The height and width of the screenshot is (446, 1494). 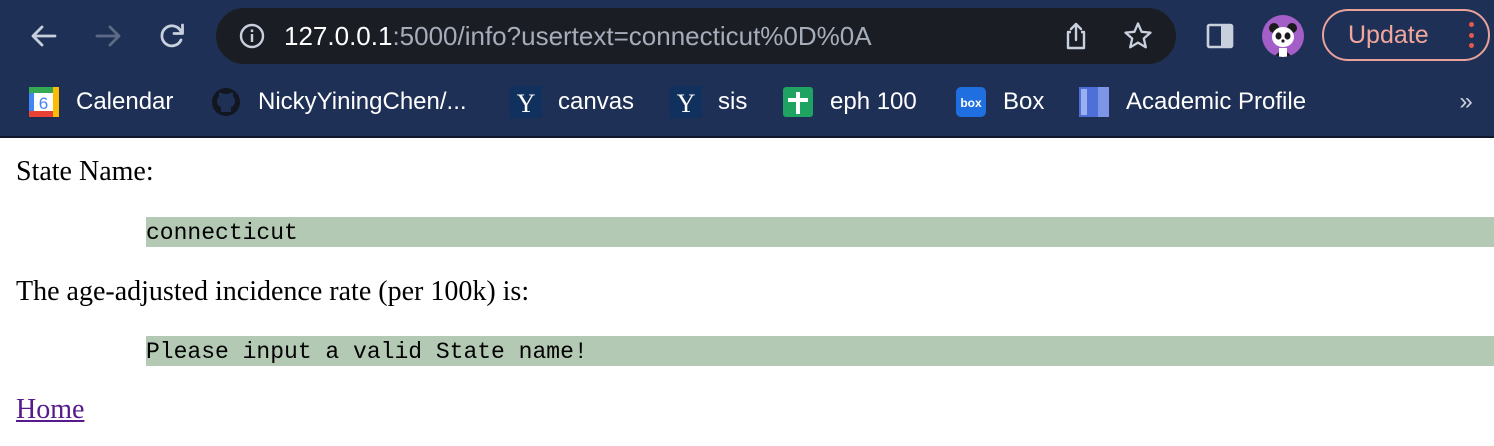 I want to click on forward-button, so click(x=108, y=36).